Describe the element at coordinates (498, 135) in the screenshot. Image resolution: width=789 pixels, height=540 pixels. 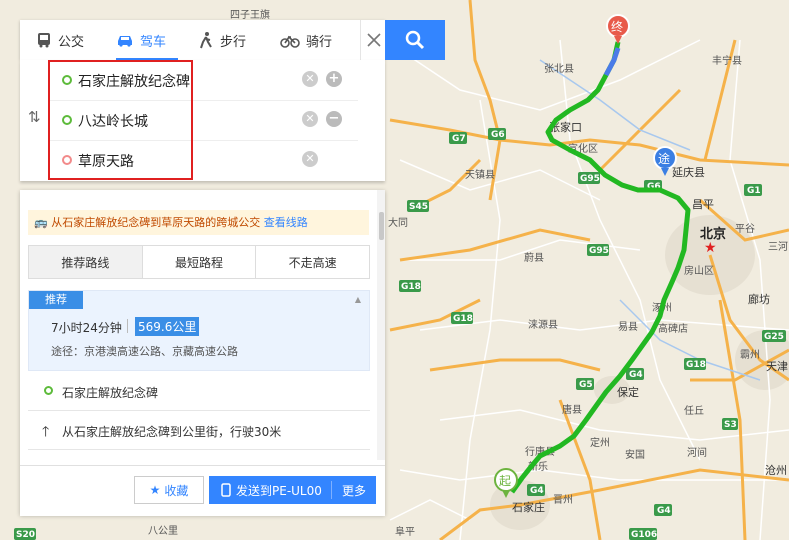
I see `svg-text: G6` at that location.